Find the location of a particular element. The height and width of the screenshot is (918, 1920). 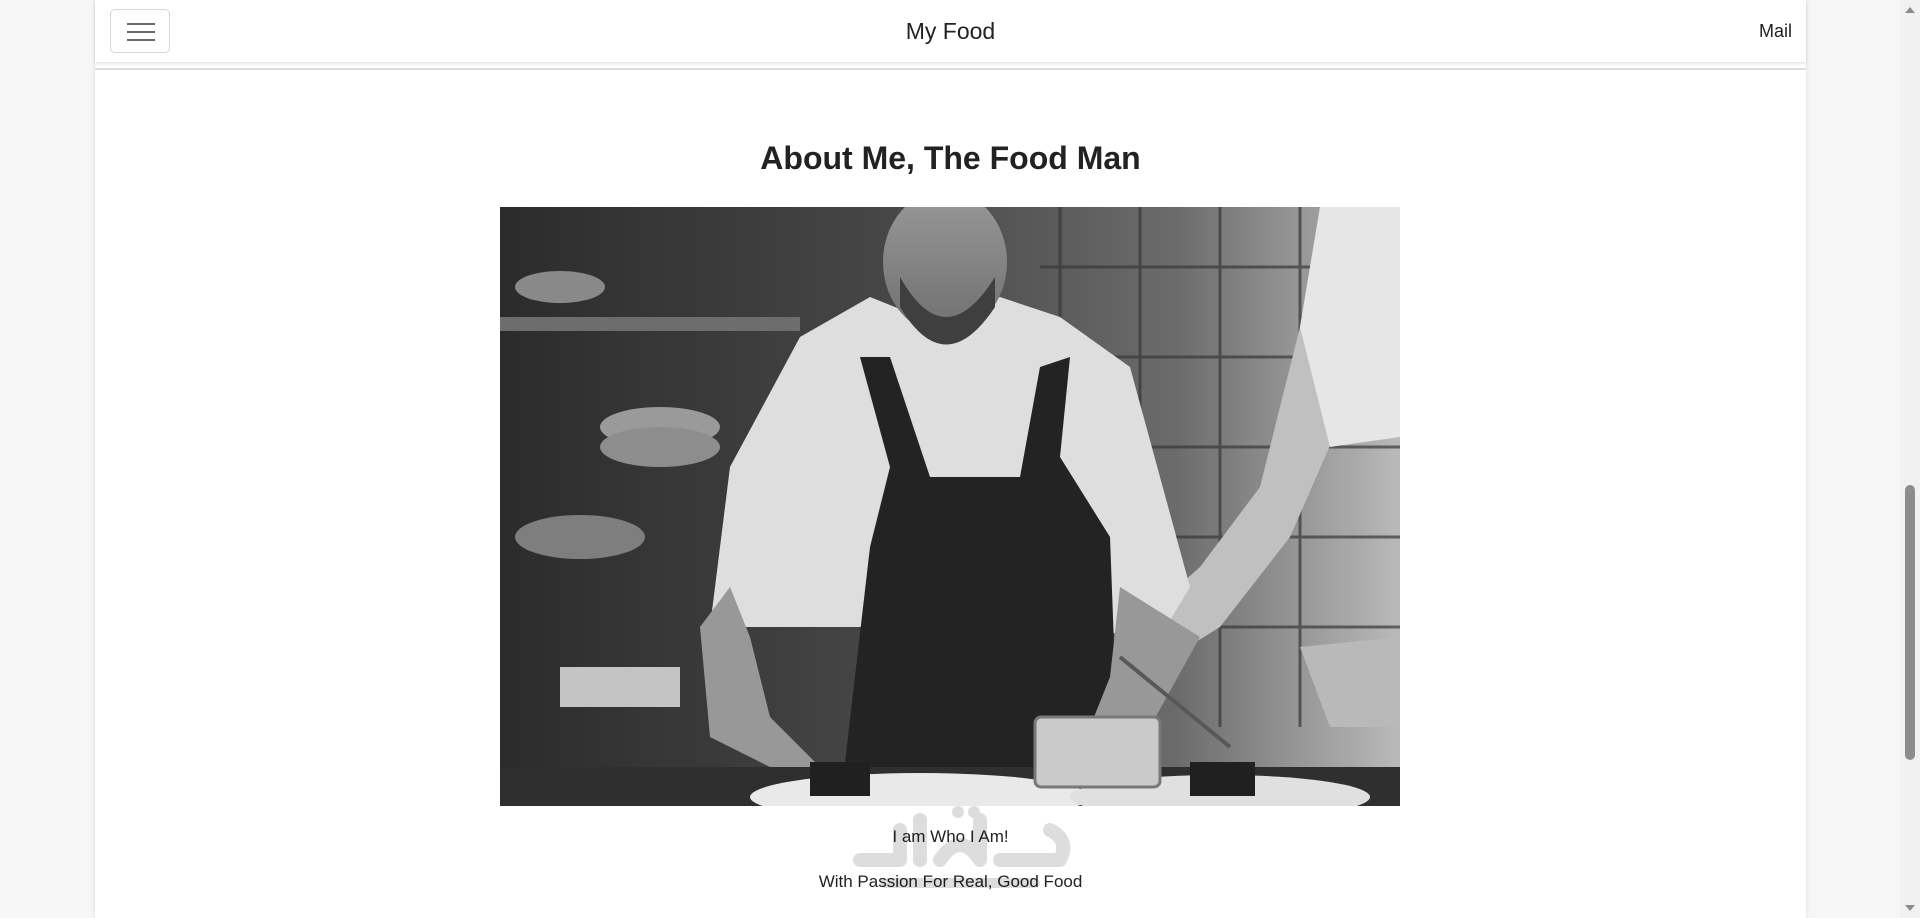

navbar: My Food Mail is located at coordinates (950, 31).